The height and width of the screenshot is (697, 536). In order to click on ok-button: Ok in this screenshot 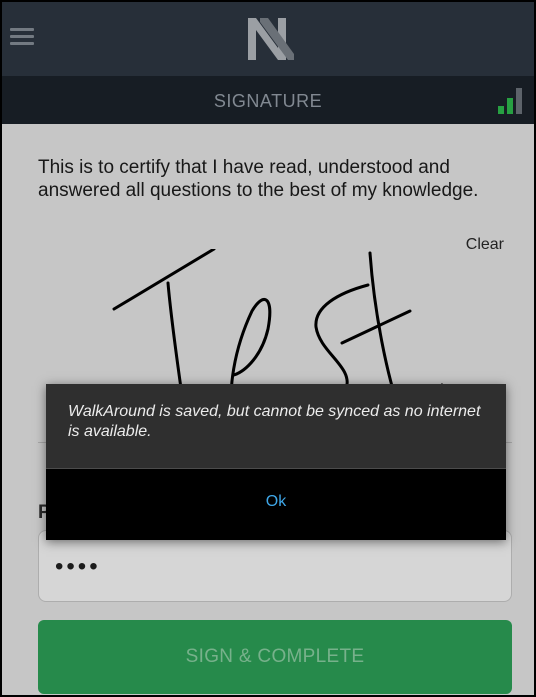, I will do `click(276, 502)`.